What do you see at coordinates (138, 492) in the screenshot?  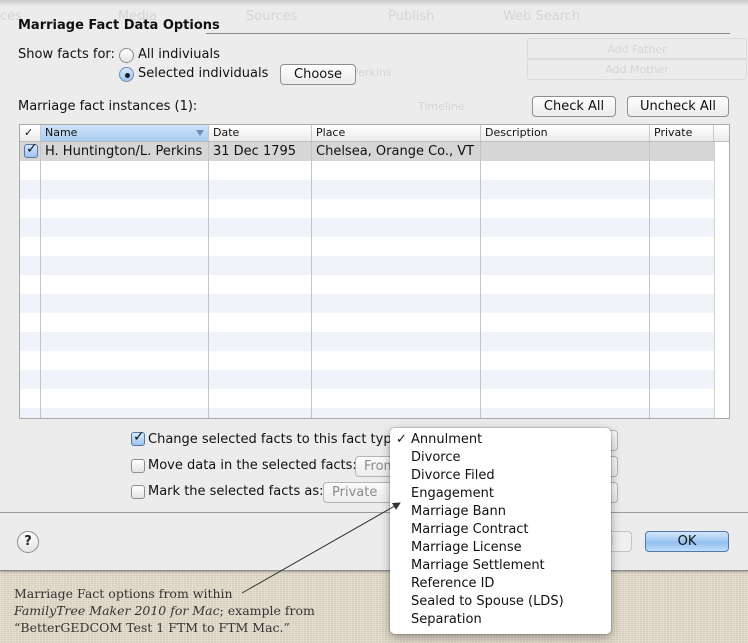 I see `mark-as-checkbox` at bounding box center [138, 492].